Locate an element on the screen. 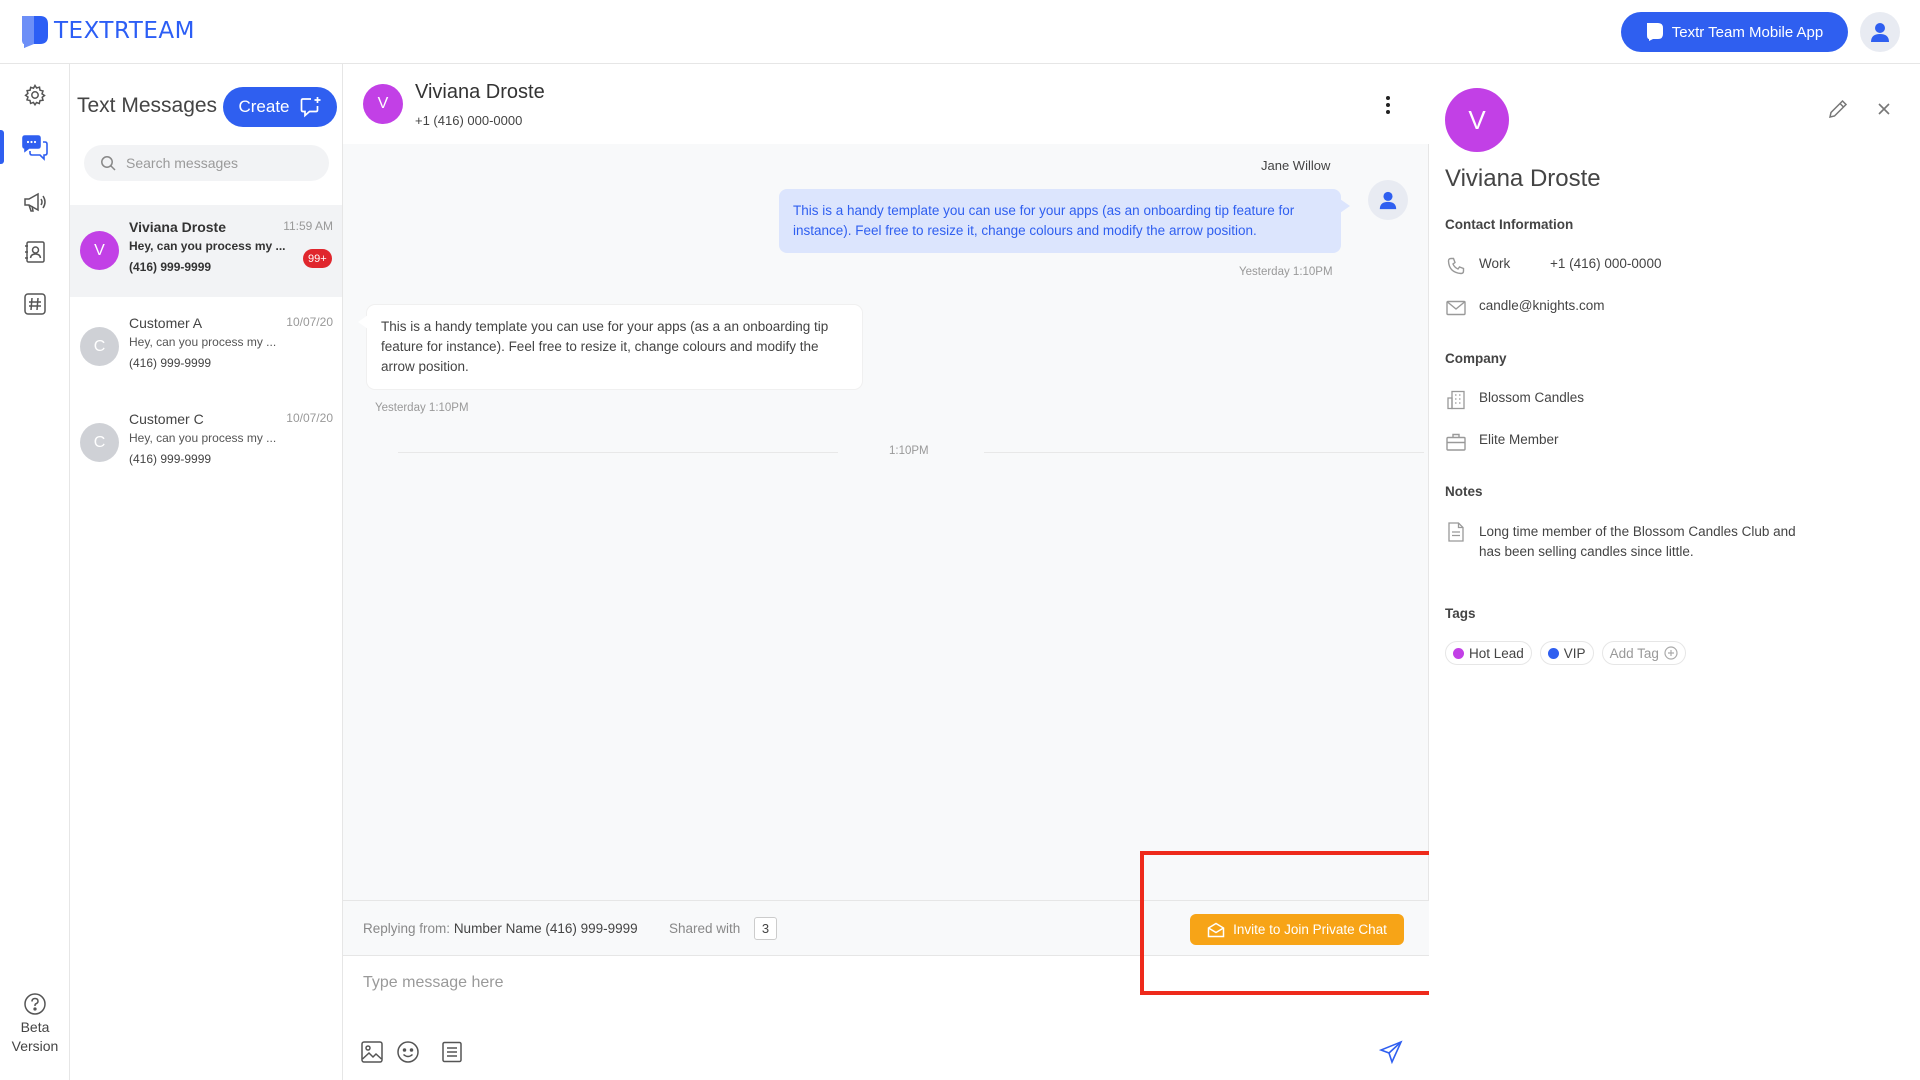 Image resolution: width=1920 pixels, height=1080 pixels. message-input is located at coordinates (883, 994).